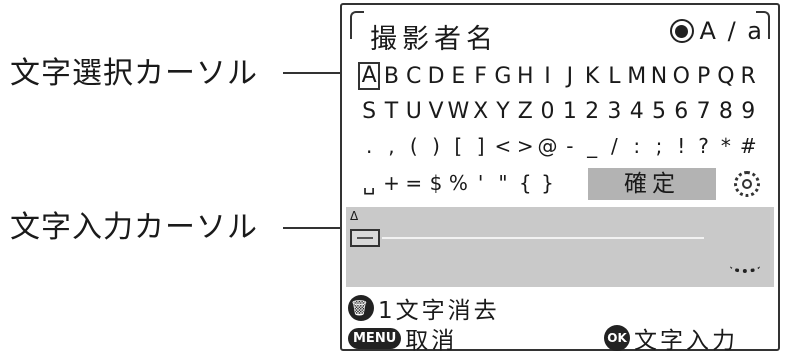  Describe the element at coordinates (681, 146) in the screenshot. I see `char-key: !` at that location.